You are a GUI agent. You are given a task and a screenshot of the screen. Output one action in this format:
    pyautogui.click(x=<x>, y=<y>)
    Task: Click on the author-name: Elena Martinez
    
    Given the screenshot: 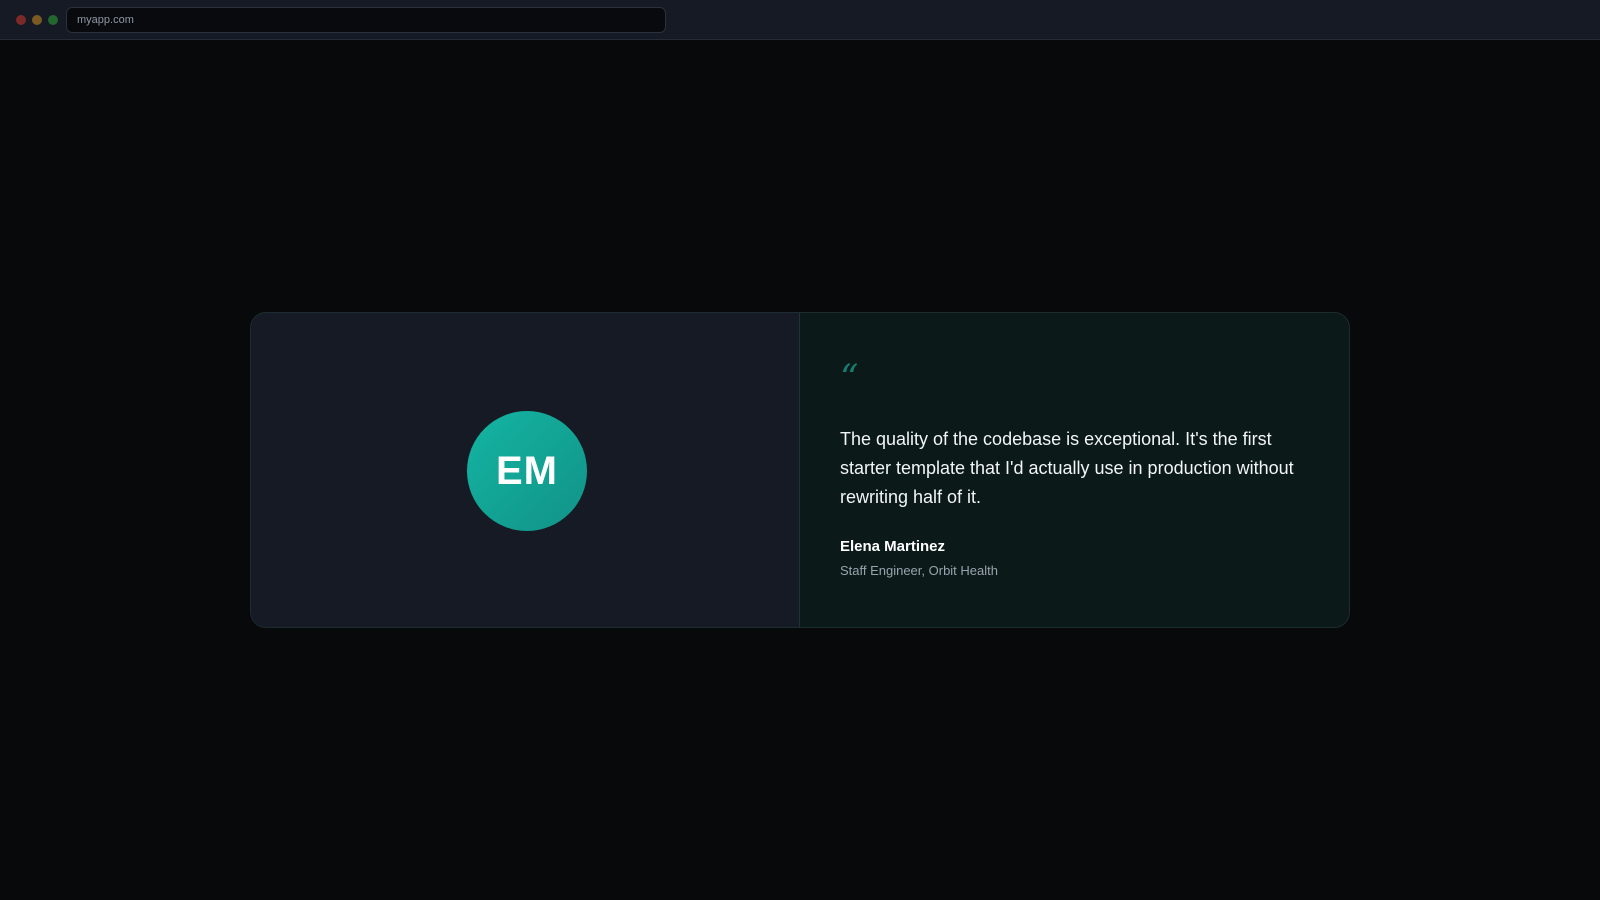 What is the action you would take?
    pyautogui.click(x=892, y=546)
    